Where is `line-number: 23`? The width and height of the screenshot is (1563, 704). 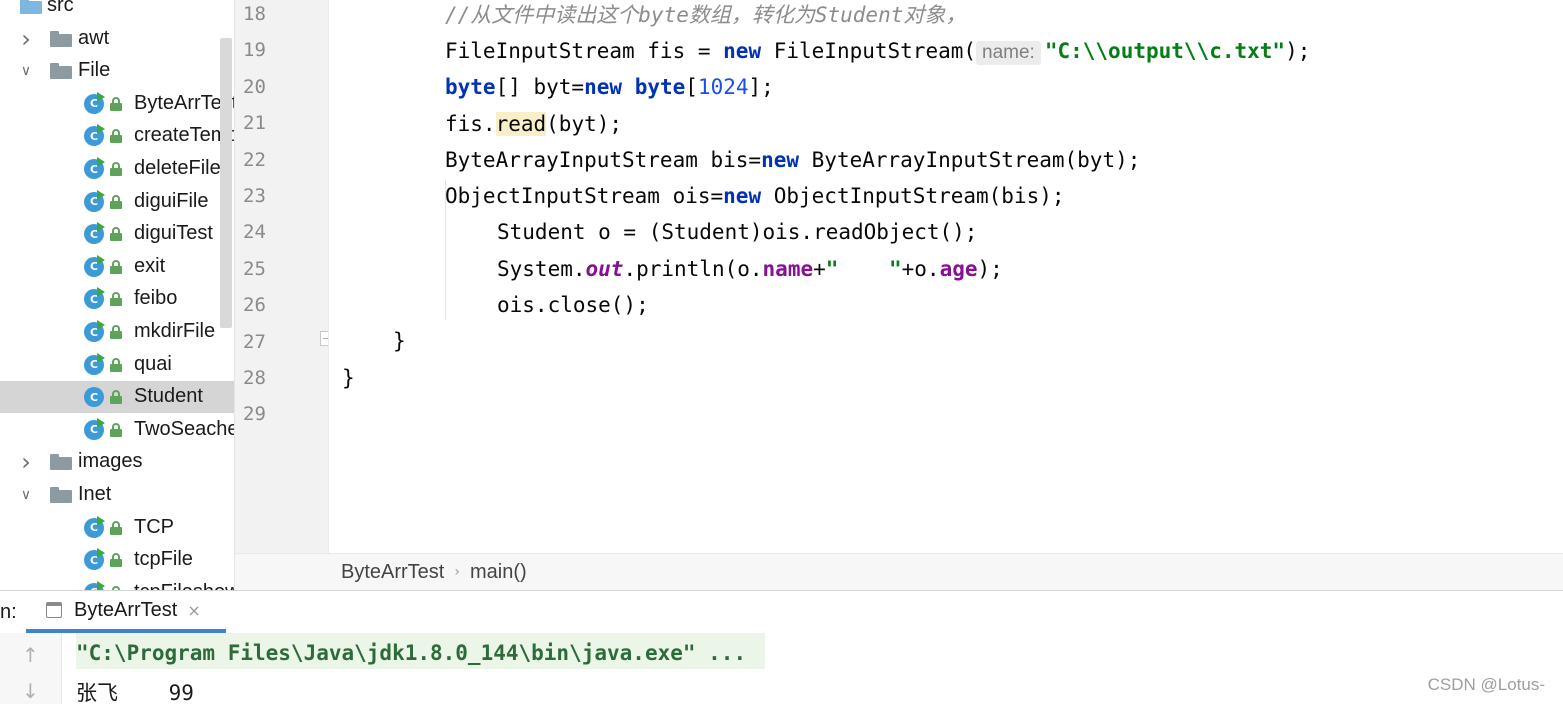 line-number: 23 is located at coordinates (254, 196).